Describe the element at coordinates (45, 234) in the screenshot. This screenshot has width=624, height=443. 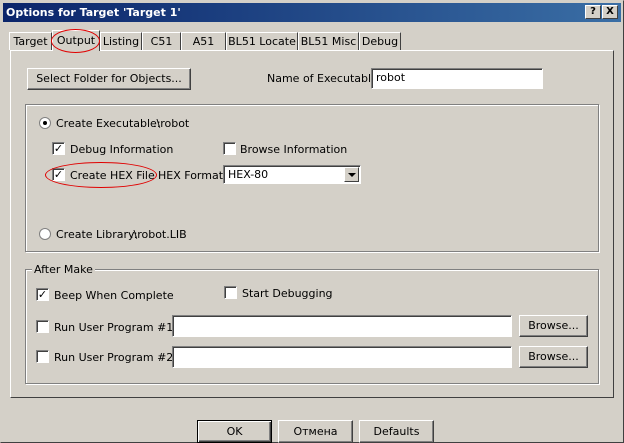
I see `create-library-radio` at that location.